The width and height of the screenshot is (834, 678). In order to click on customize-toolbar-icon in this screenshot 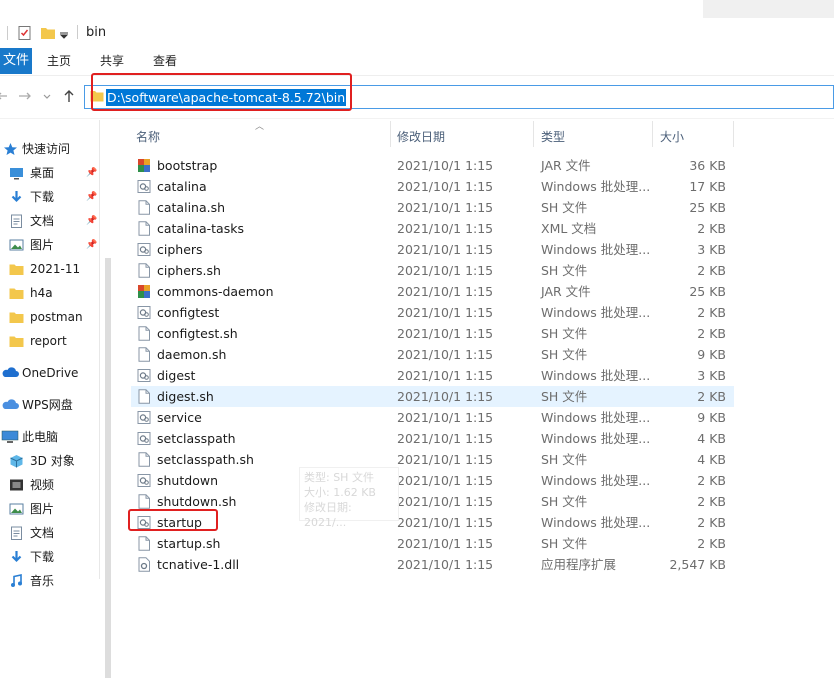, I will do `click(64, 33)`.